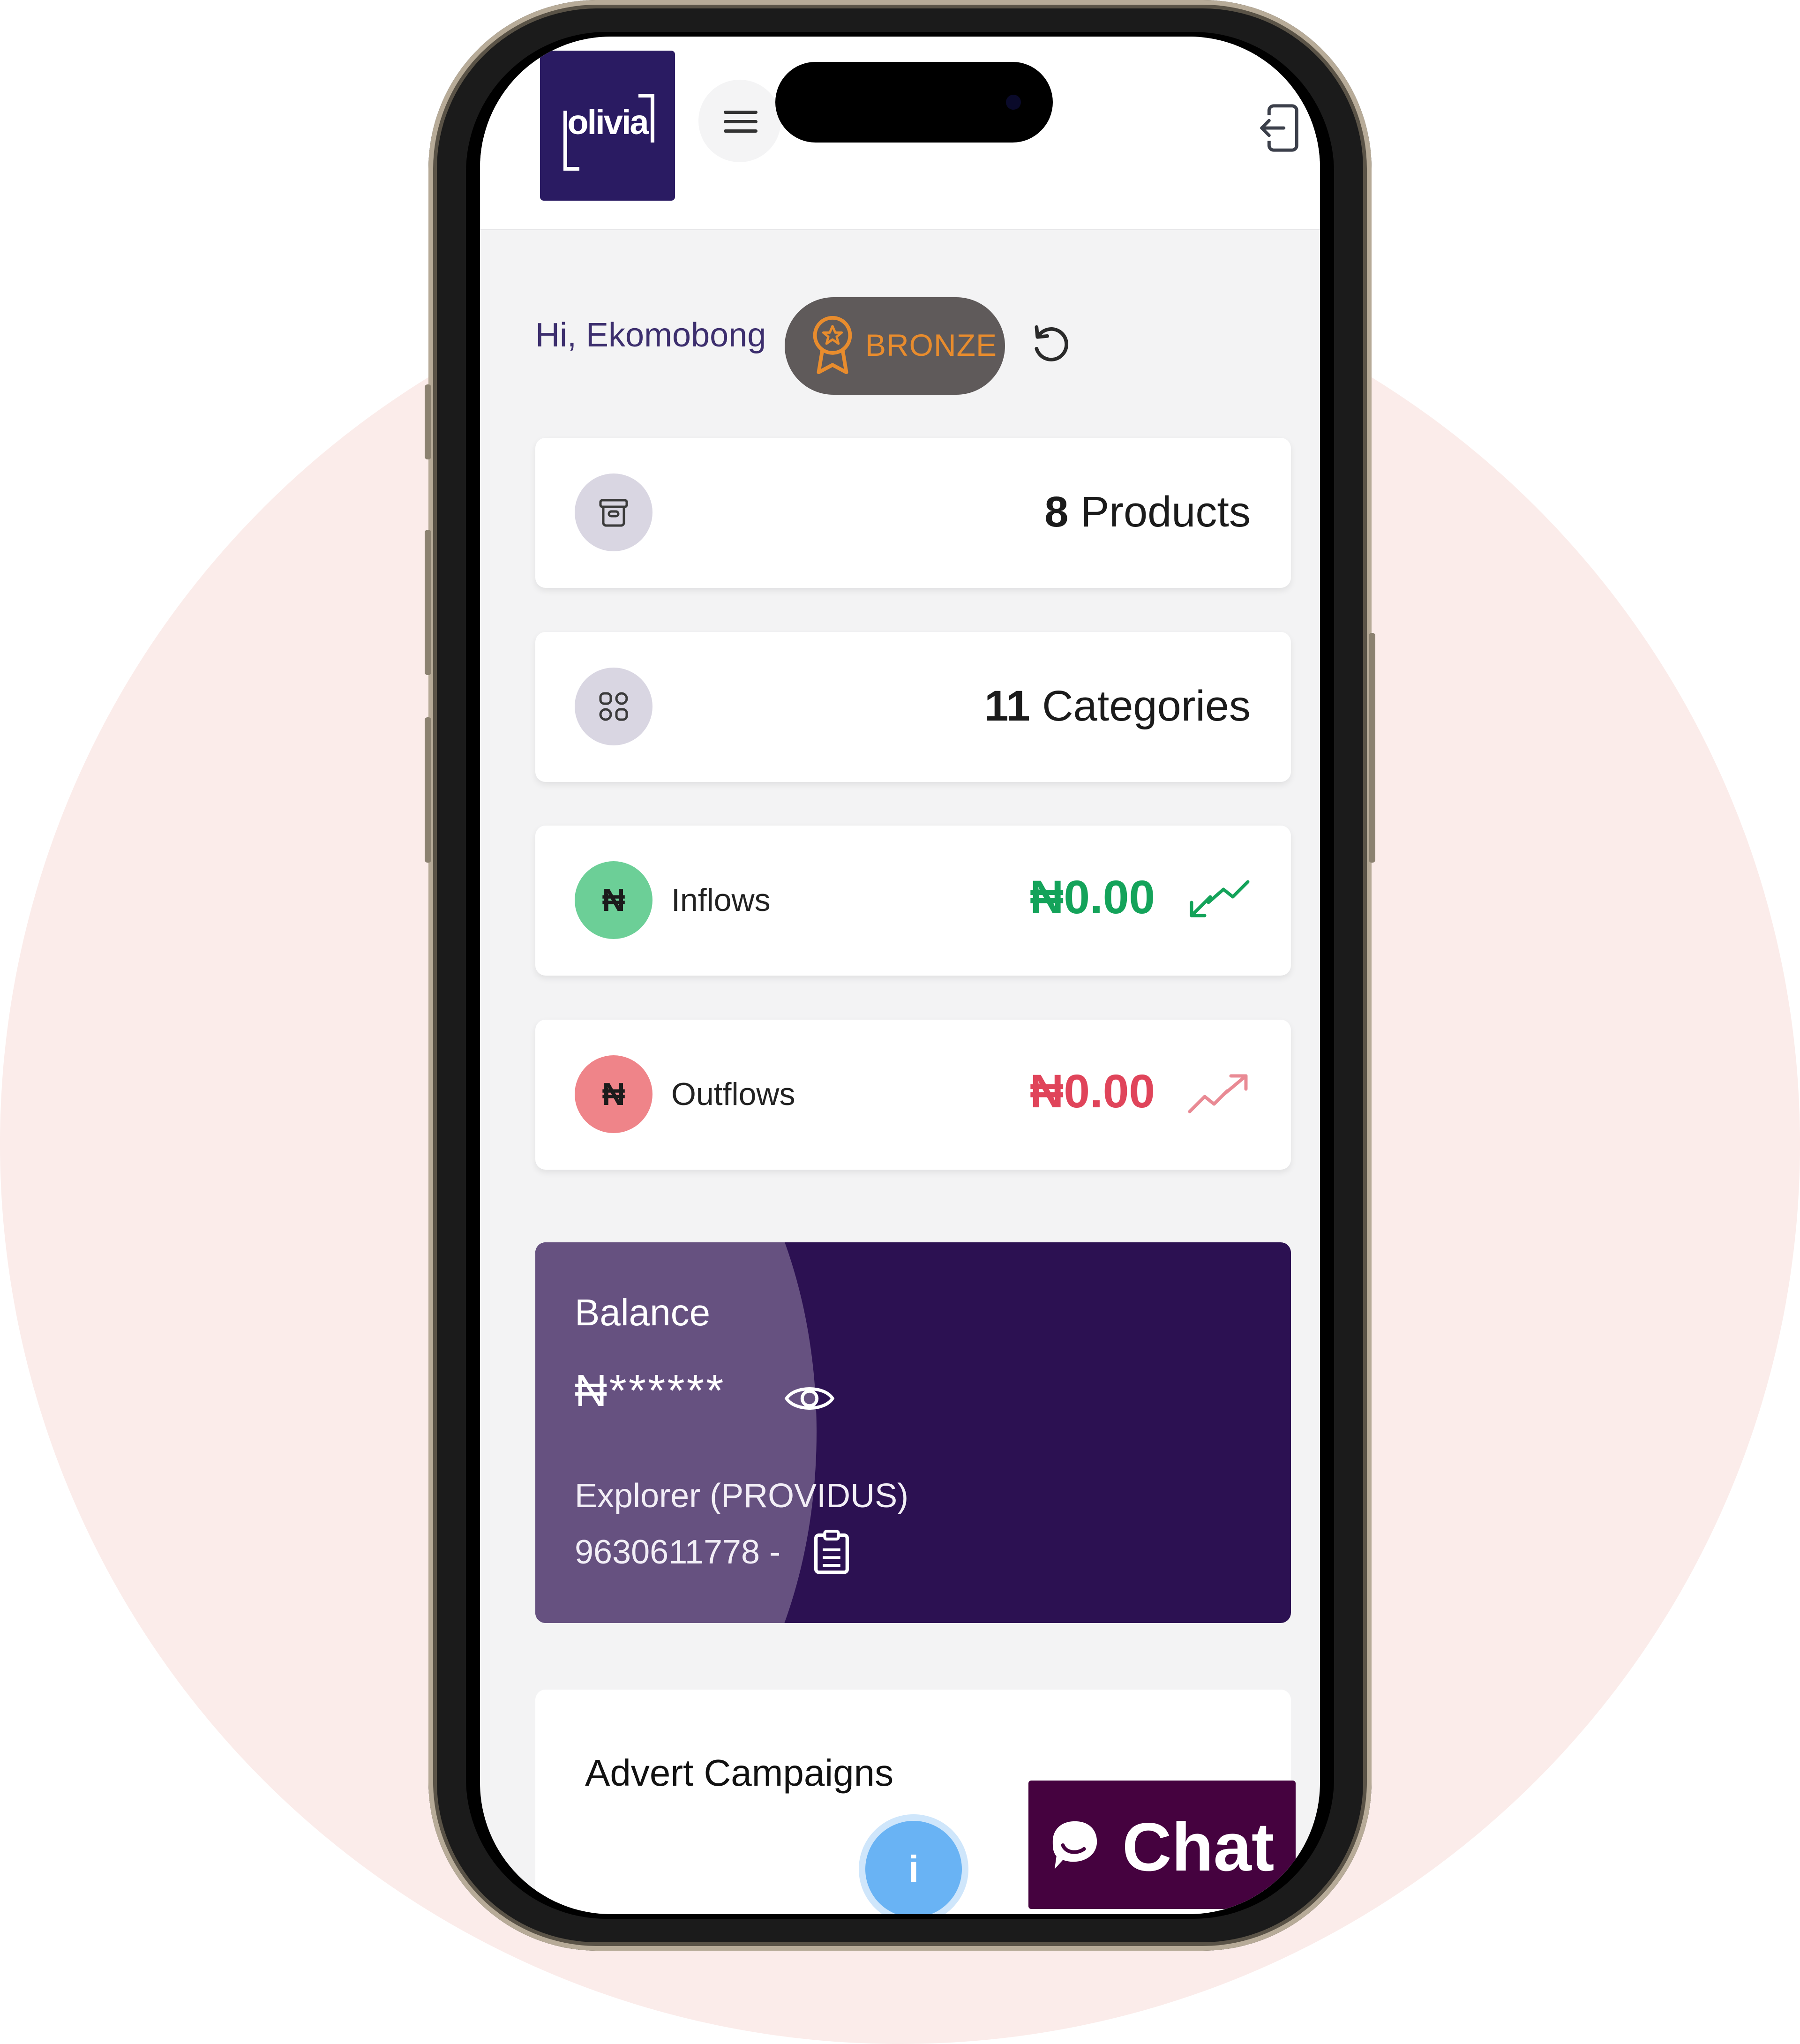  I want to click on dynamic-island, so click(914, 102).